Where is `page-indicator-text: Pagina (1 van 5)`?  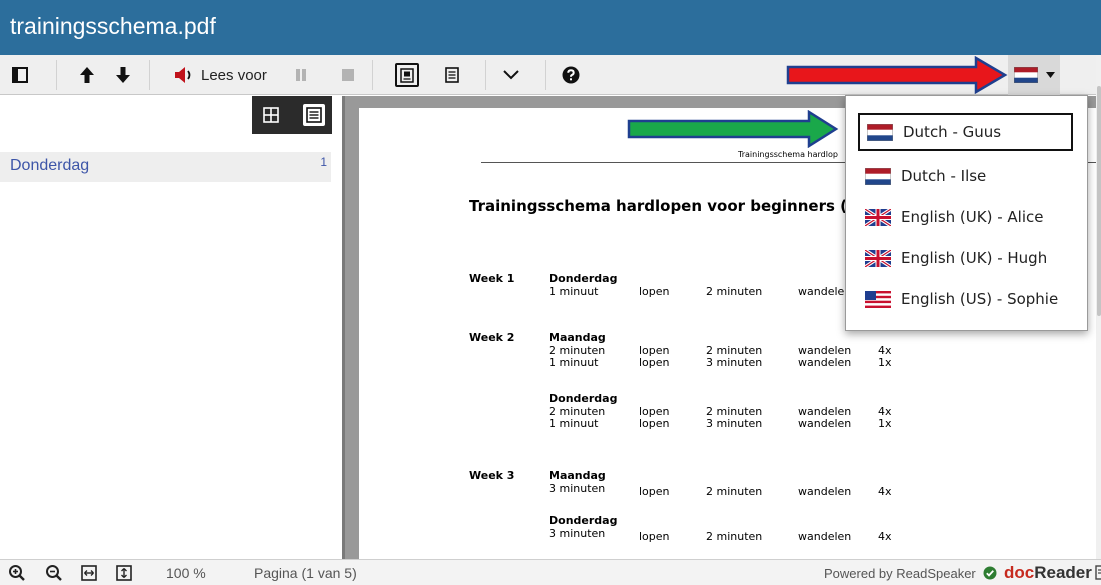
page-indicator-text: Pagina (1 van 5) is located at coordinates (305, 573).